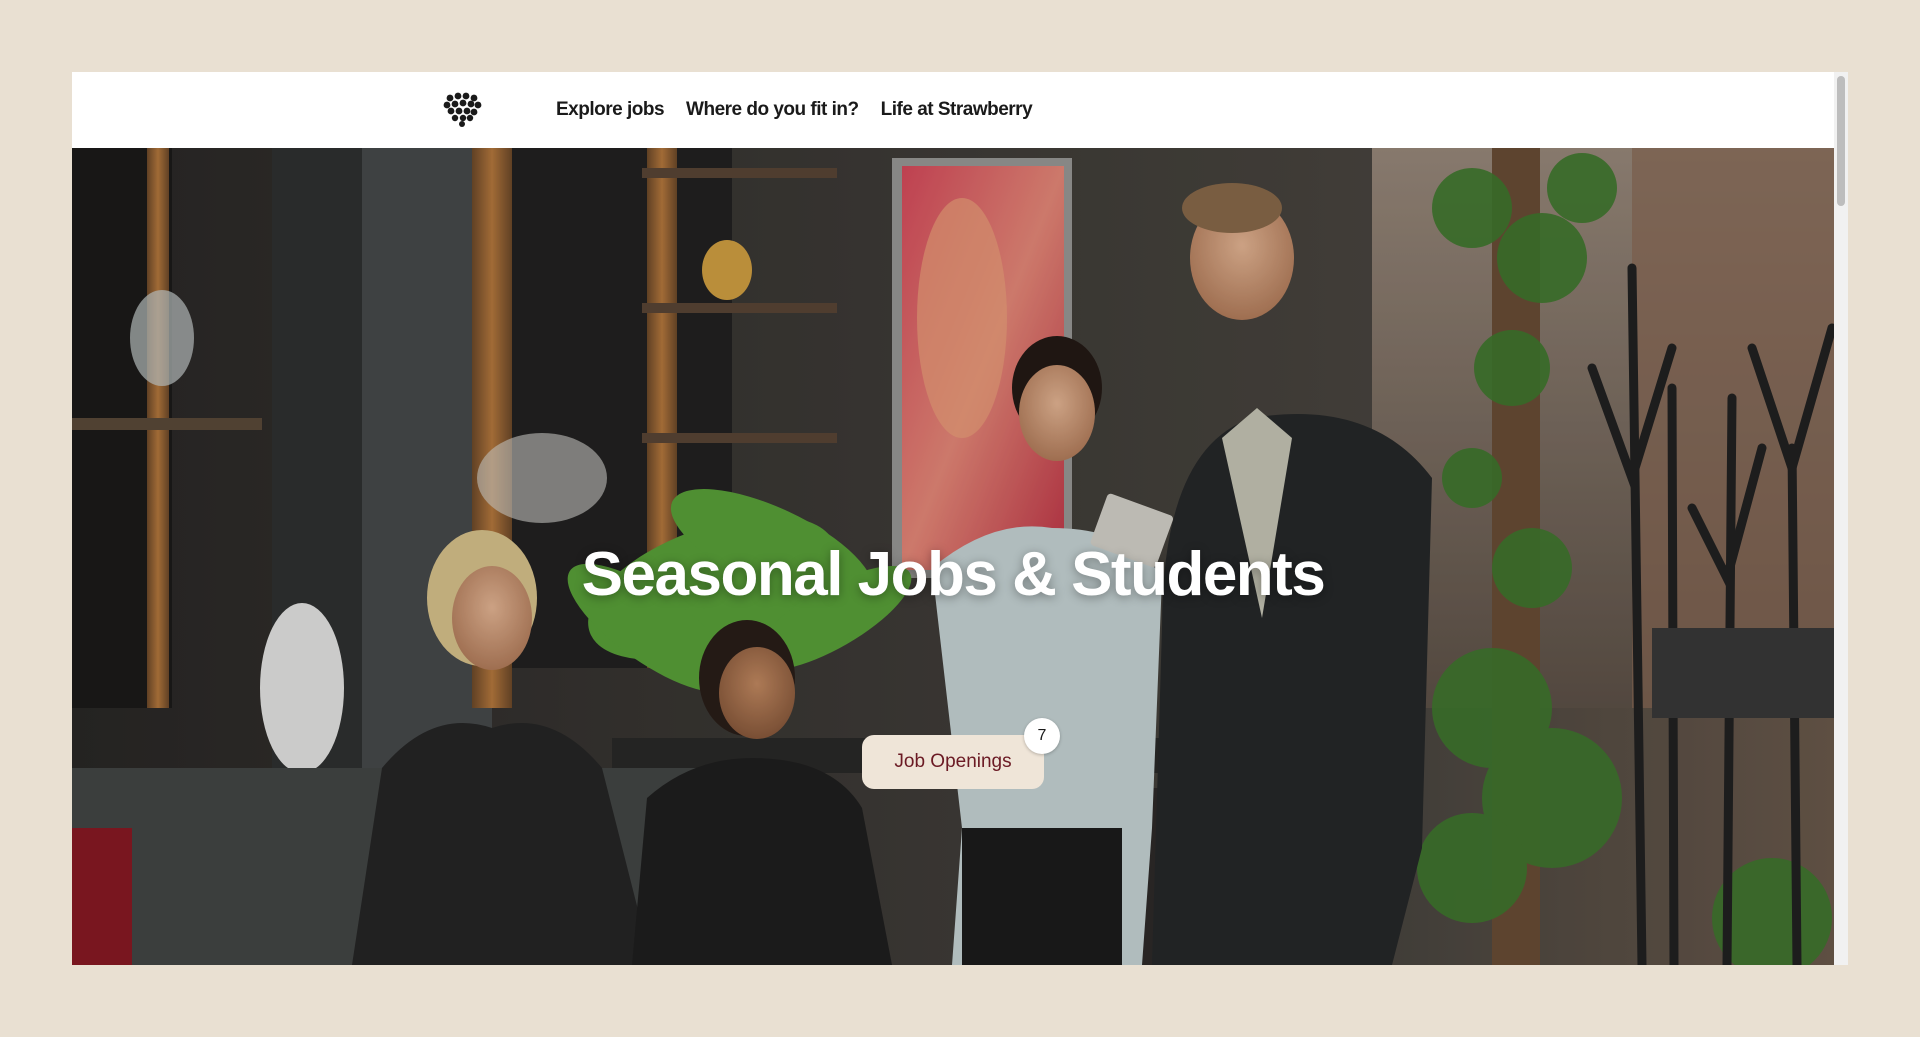  I want to click on nav-where-do-you-fit-in: Where do you fit in?, so click(772, 110).